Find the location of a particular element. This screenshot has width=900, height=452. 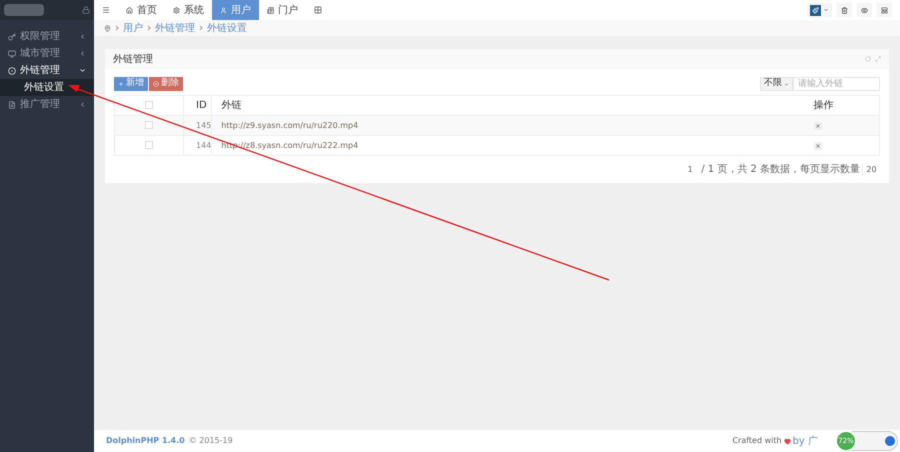

brush-icon is located at coordinates (815, 10).